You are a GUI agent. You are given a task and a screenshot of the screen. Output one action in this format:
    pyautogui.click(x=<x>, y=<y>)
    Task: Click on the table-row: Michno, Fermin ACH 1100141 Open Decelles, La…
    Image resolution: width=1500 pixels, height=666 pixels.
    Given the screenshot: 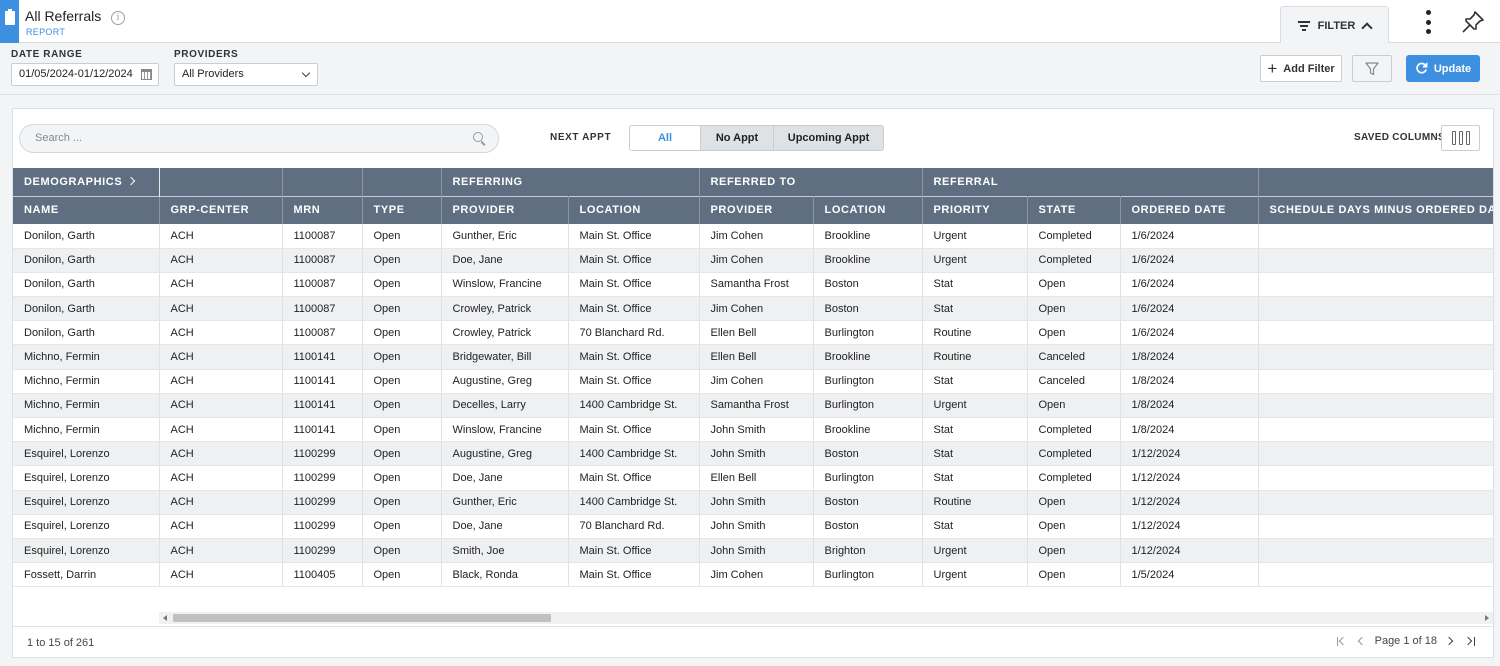 What is the action you would take?
    pyautogui.click(x=753, y=406)
    